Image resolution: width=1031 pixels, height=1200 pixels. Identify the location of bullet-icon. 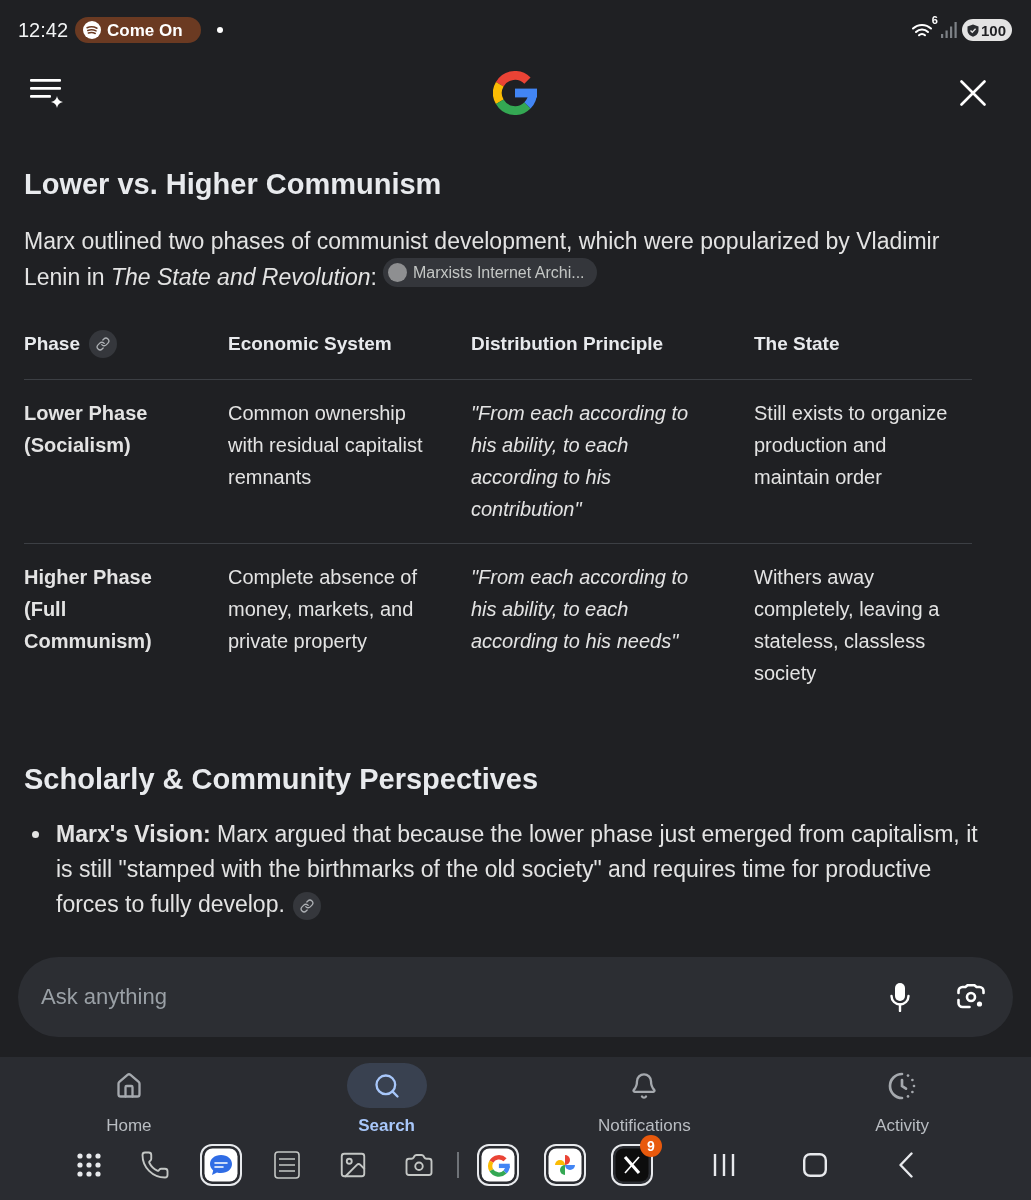
(35, 834).